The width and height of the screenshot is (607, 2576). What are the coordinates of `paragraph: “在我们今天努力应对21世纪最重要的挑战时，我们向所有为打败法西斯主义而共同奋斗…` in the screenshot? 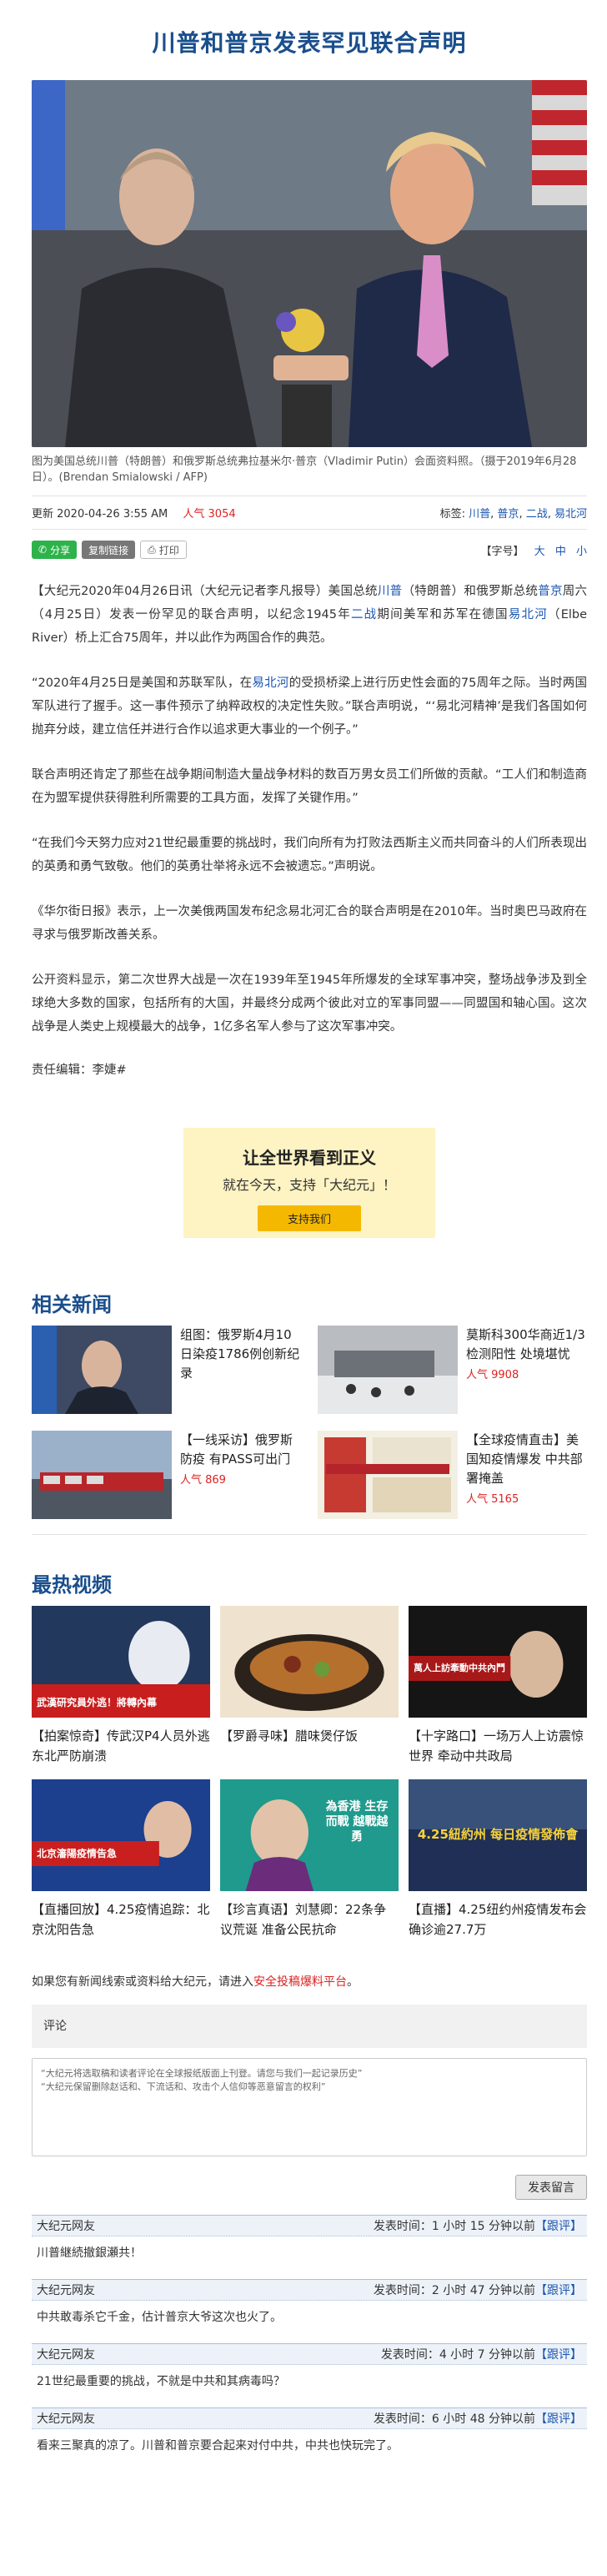 It's located at (309, 855).